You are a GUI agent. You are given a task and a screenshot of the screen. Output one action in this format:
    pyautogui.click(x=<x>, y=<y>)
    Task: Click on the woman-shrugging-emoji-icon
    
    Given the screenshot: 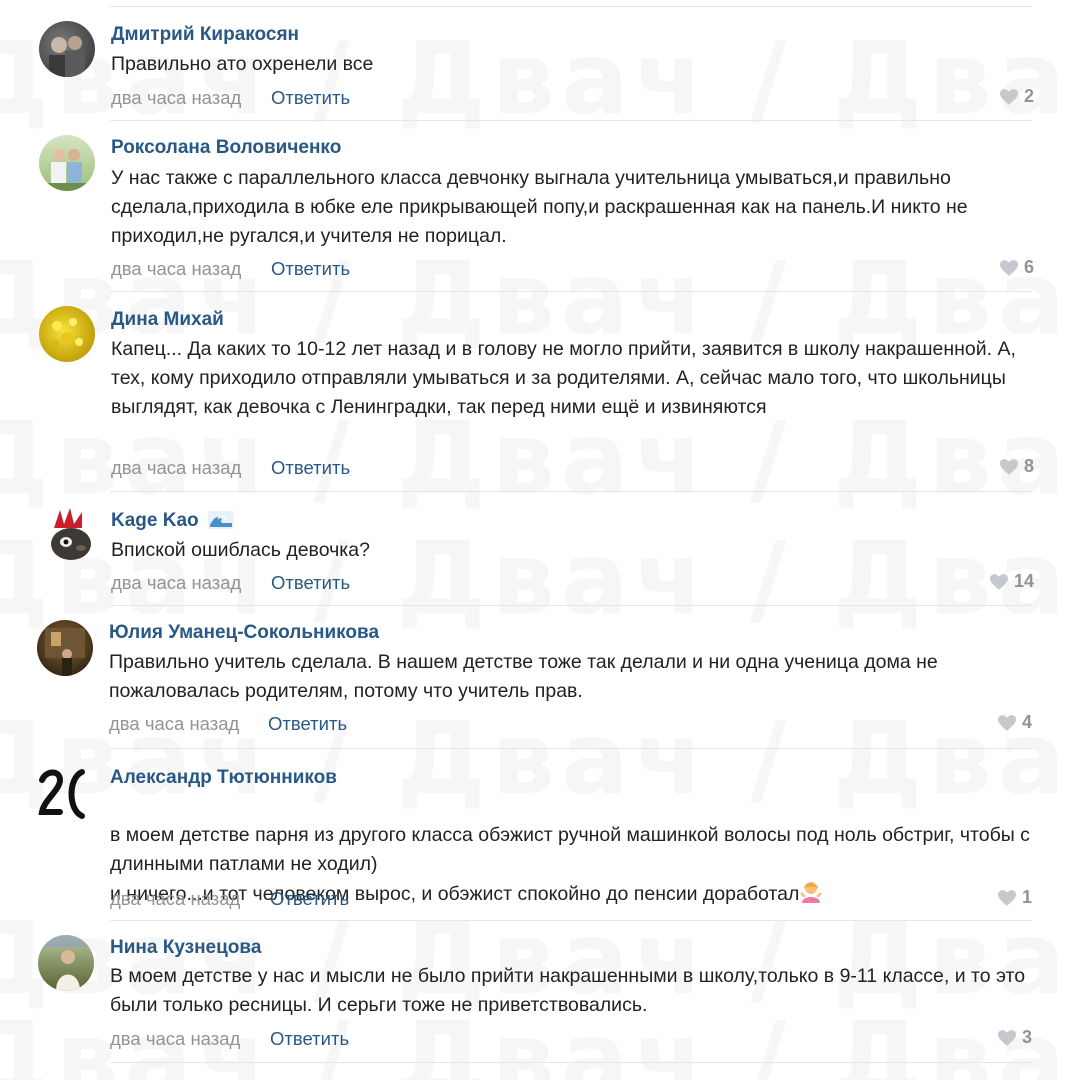 What is the action you would take?
    pyautogui.click(x=811, y=892)
    